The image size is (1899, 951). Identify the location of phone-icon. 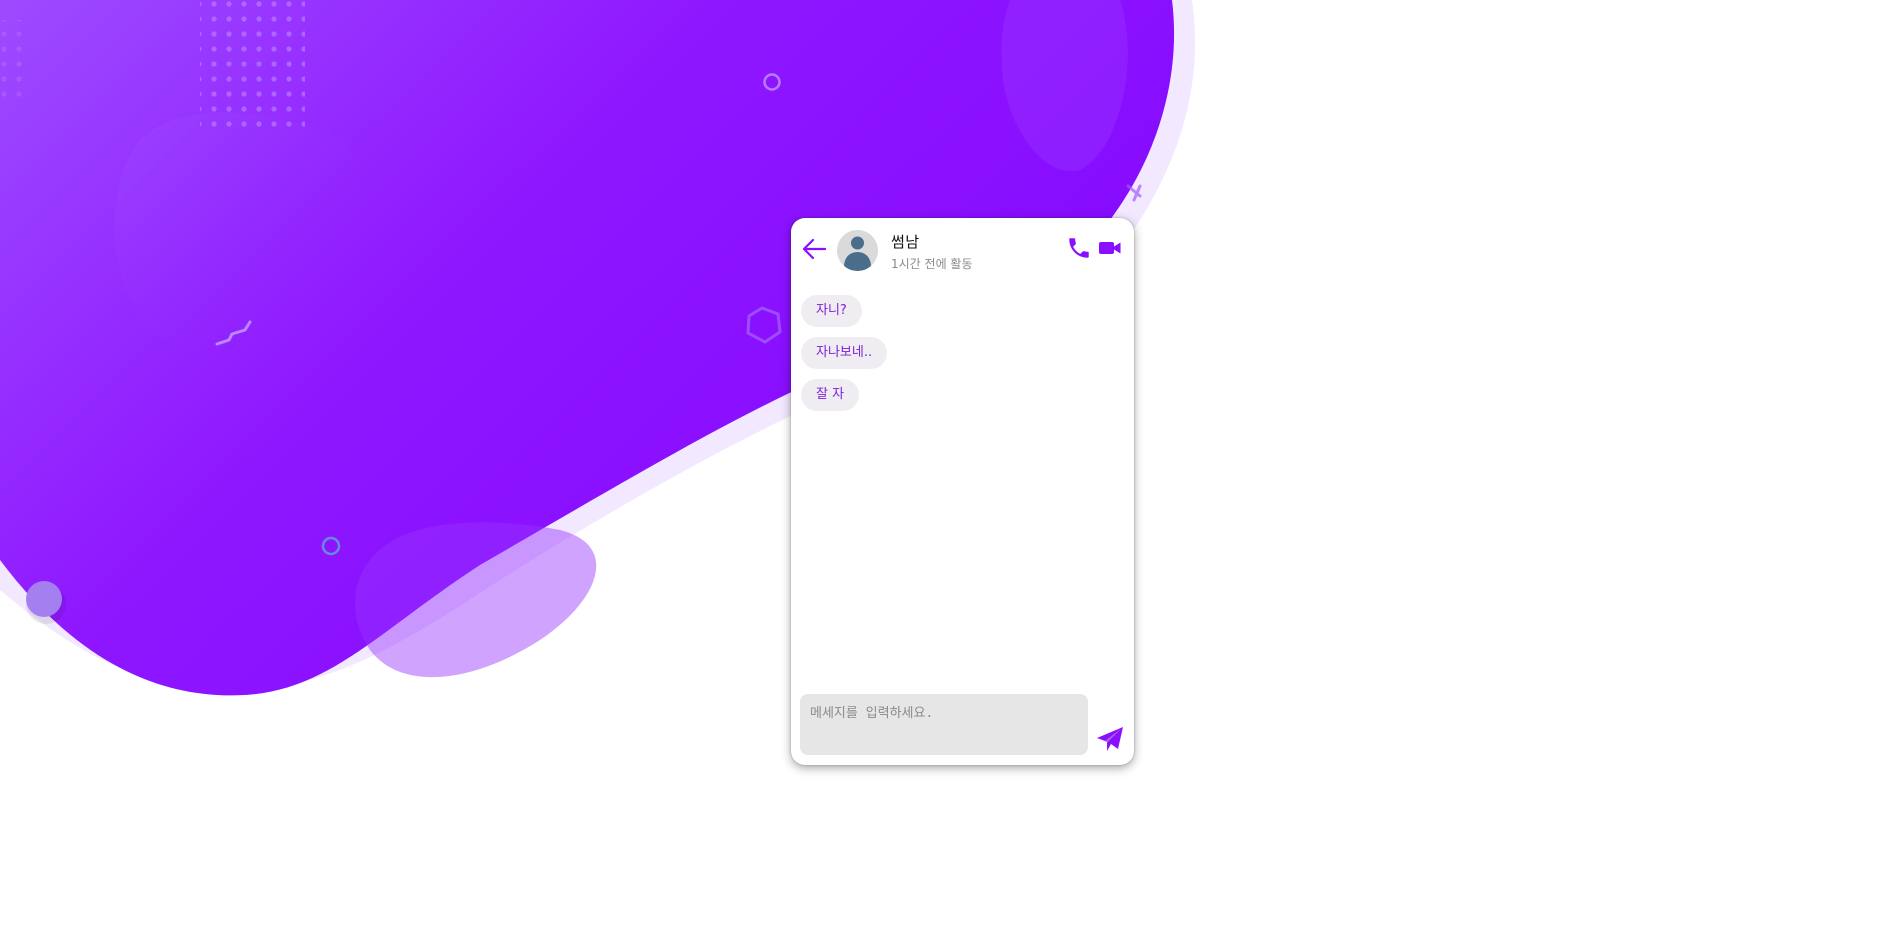
(1079, 248).